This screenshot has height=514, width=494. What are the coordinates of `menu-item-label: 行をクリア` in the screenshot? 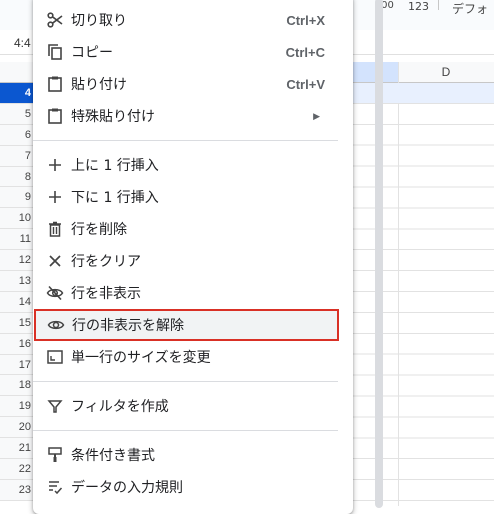 It's located at (106, 262).